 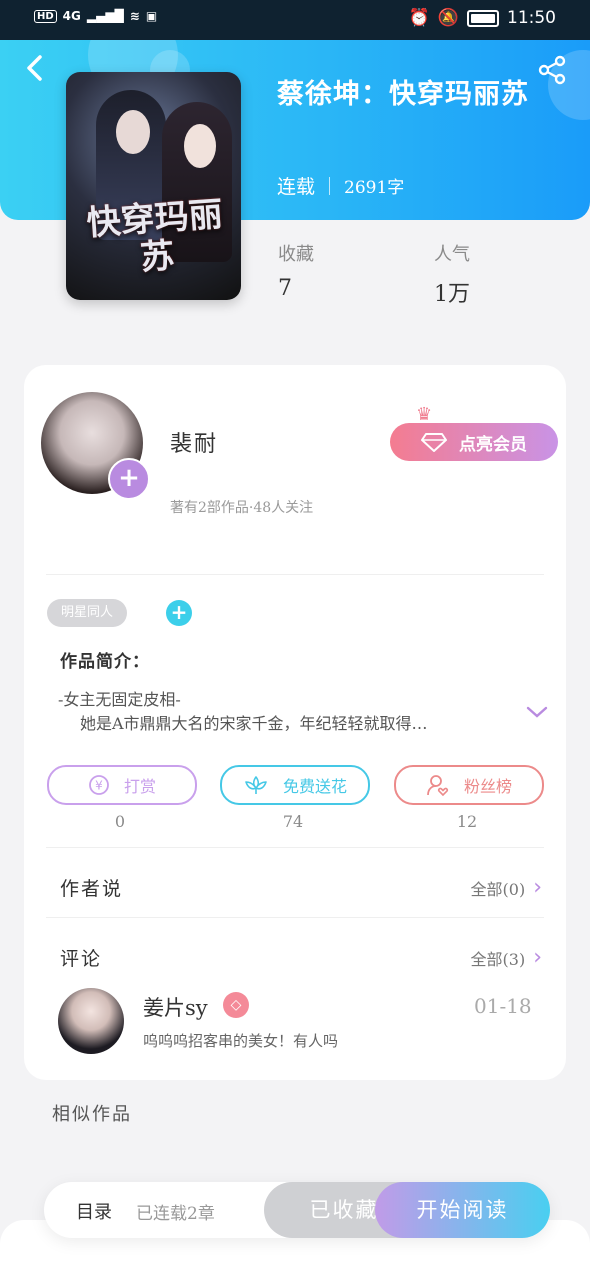 What do you see at coordinates (179, 613) in the screenshot?
I see `add-tag-button: +` at bounding box center [179, 613].